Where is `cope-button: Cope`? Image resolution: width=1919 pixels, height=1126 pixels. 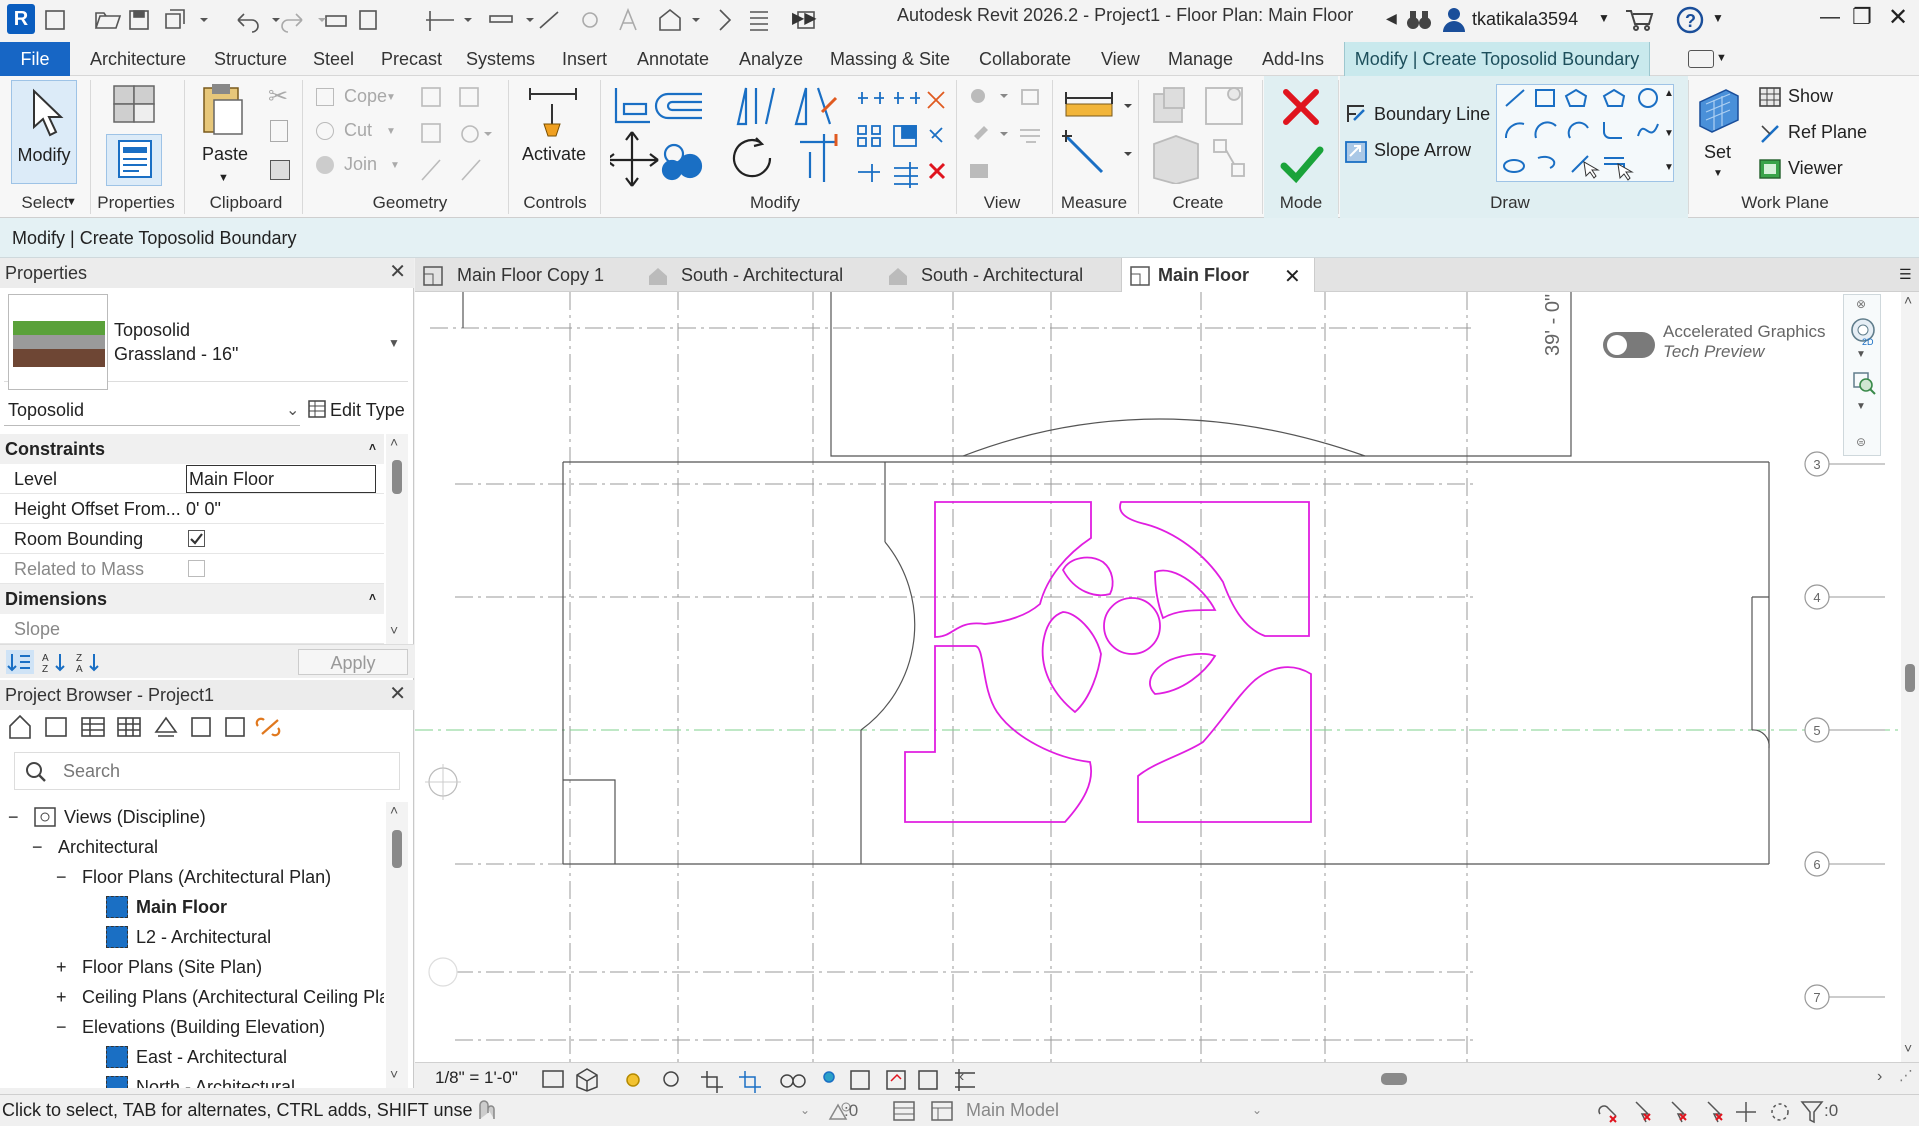
cope-button: Cope is located at coordinates (365, 96).